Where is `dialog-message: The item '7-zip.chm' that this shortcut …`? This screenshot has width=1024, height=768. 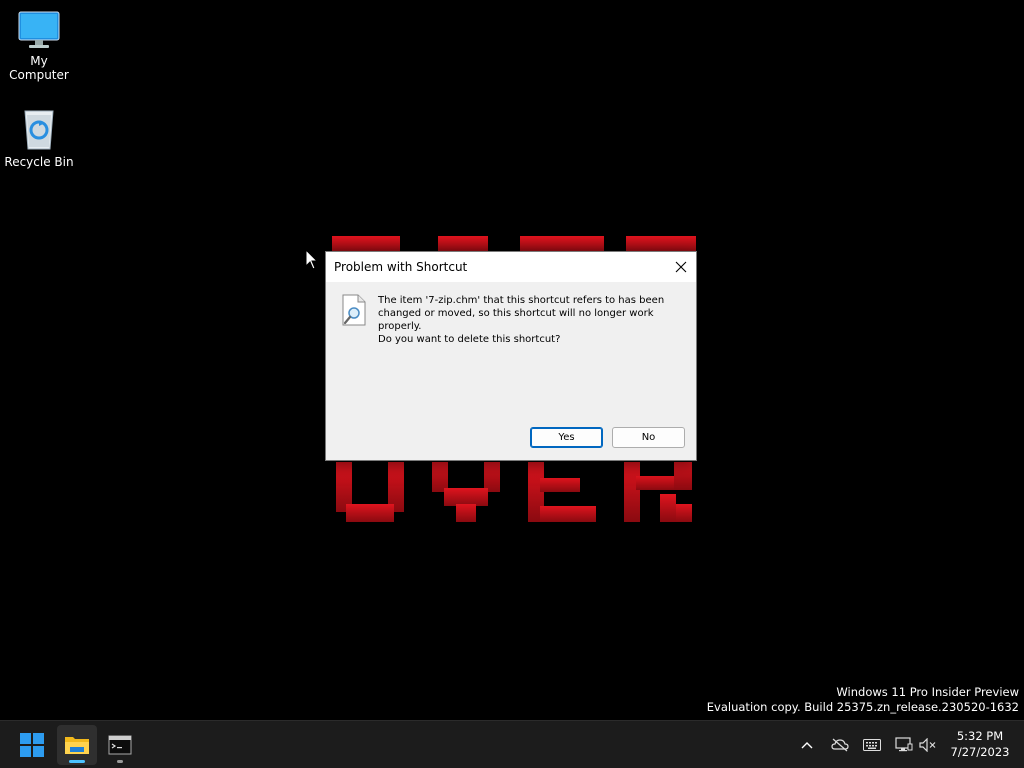 dialog-message: The item '7-zip.chm' that this shortcut … is located at coordinates (521, 313).